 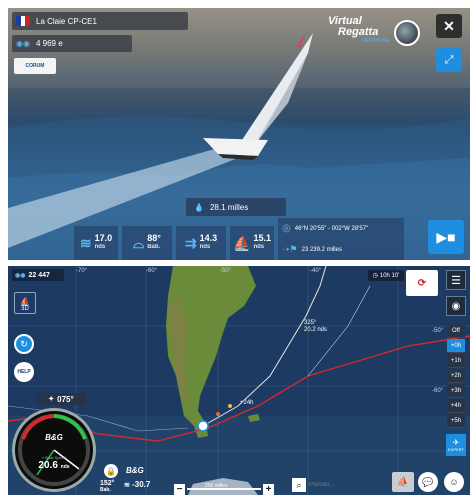 What do you see at coordinates (456, 391) in the screenshot?
I see `timeline-3h: +3h` at bounding box center [456, 391].